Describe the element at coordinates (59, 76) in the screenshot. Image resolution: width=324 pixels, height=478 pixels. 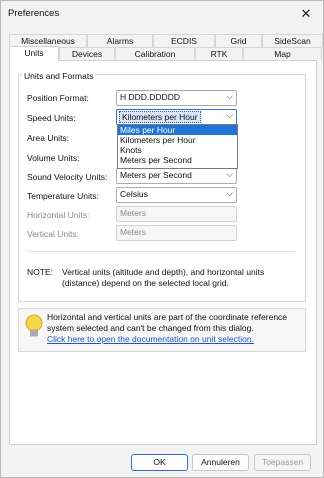
I see `group-title: Units and Formats` at that location.